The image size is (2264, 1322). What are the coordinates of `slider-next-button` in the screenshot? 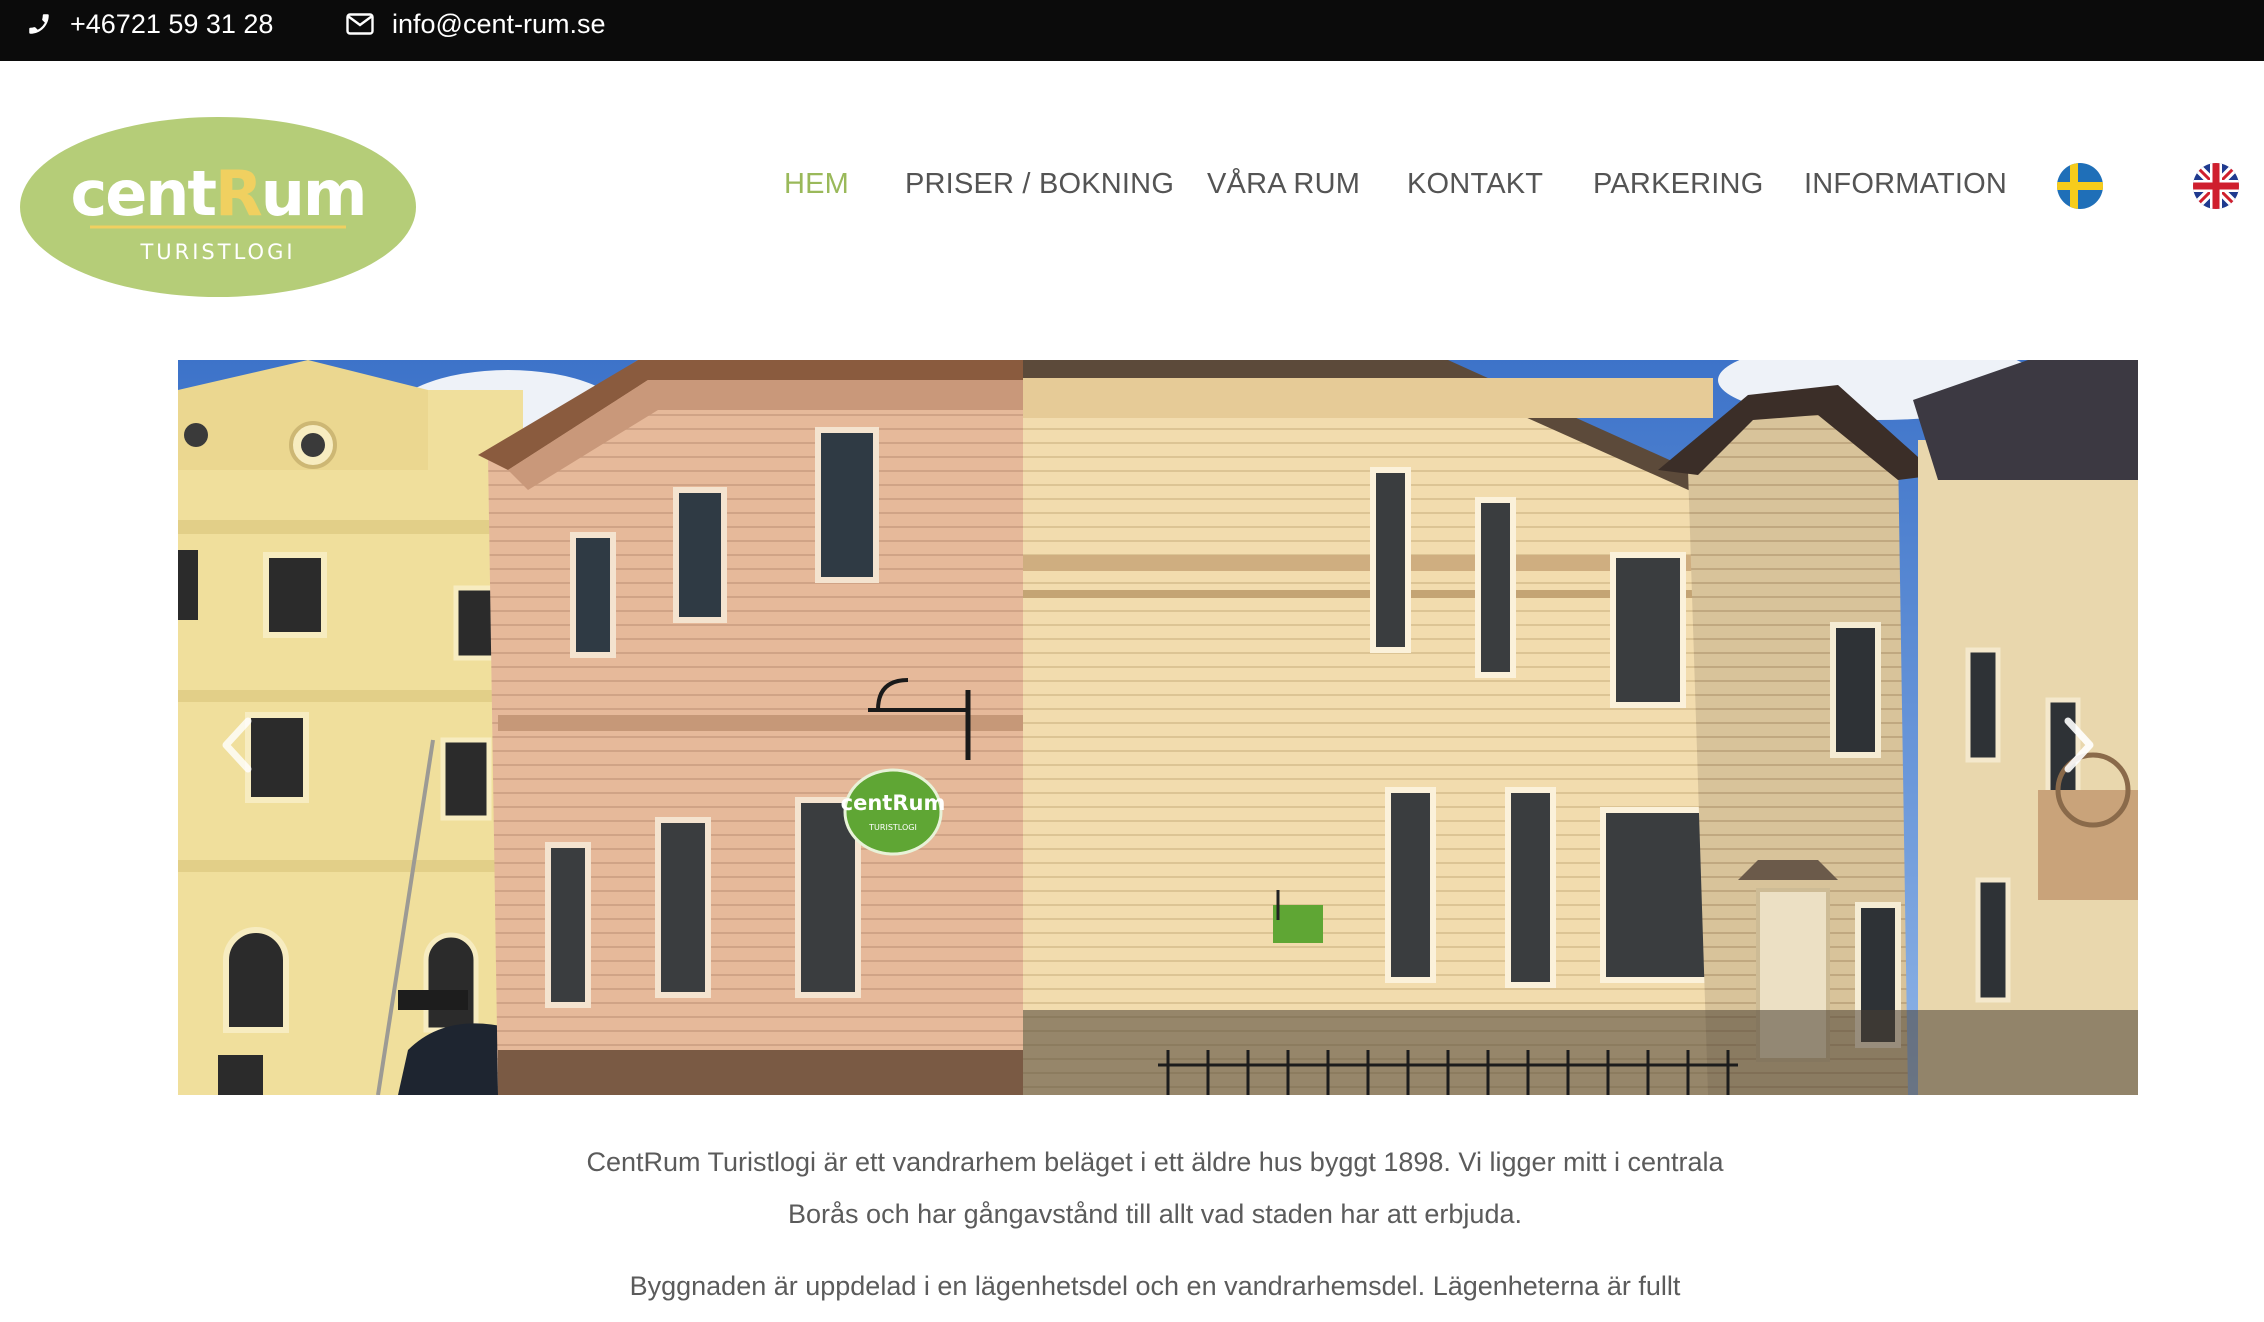 It's located at (2080, 745).